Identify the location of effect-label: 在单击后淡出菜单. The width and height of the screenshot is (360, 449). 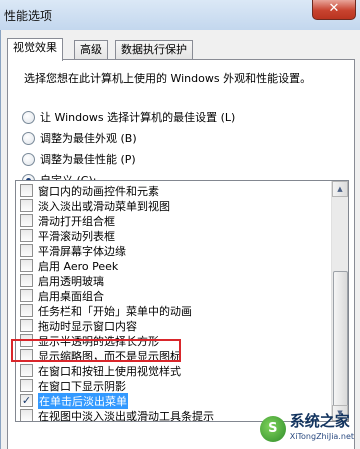
(83, 400).